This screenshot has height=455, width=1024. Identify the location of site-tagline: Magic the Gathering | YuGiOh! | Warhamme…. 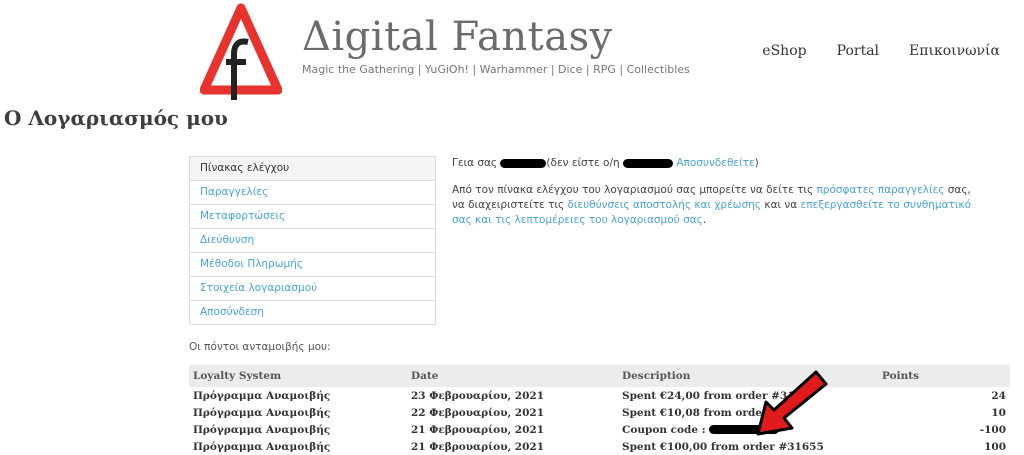
(496, 69).